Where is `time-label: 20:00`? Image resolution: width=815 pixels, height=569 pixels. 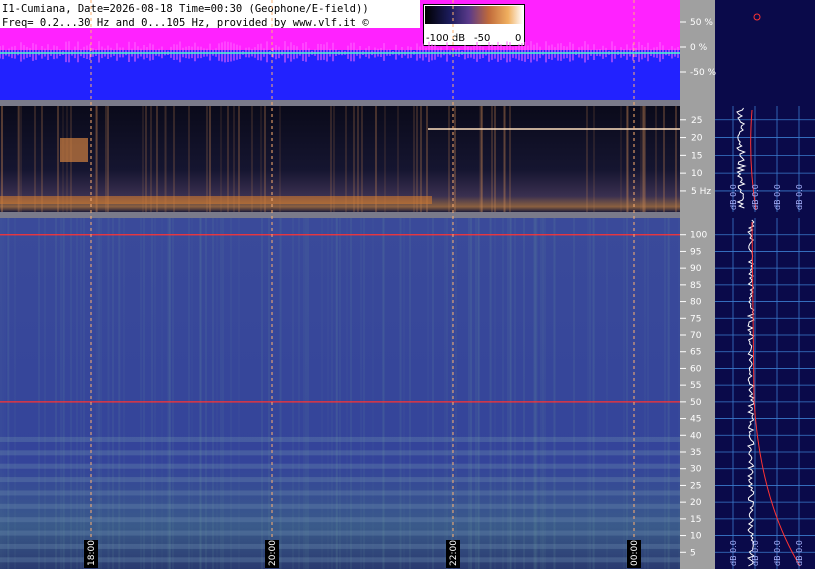
time-label: 20:00 is located at coordinates (273, 553).